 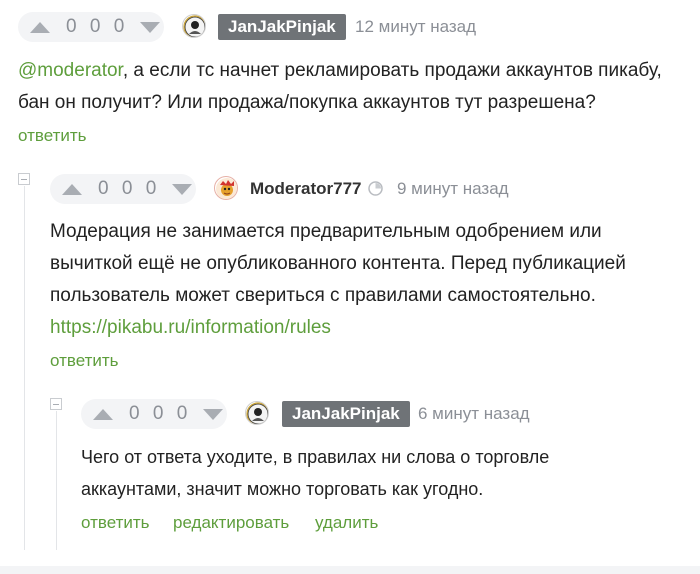 What do you see at coordinates (350, 570) in the screenshot?
I see `divider` at bounding box center [350, 570].